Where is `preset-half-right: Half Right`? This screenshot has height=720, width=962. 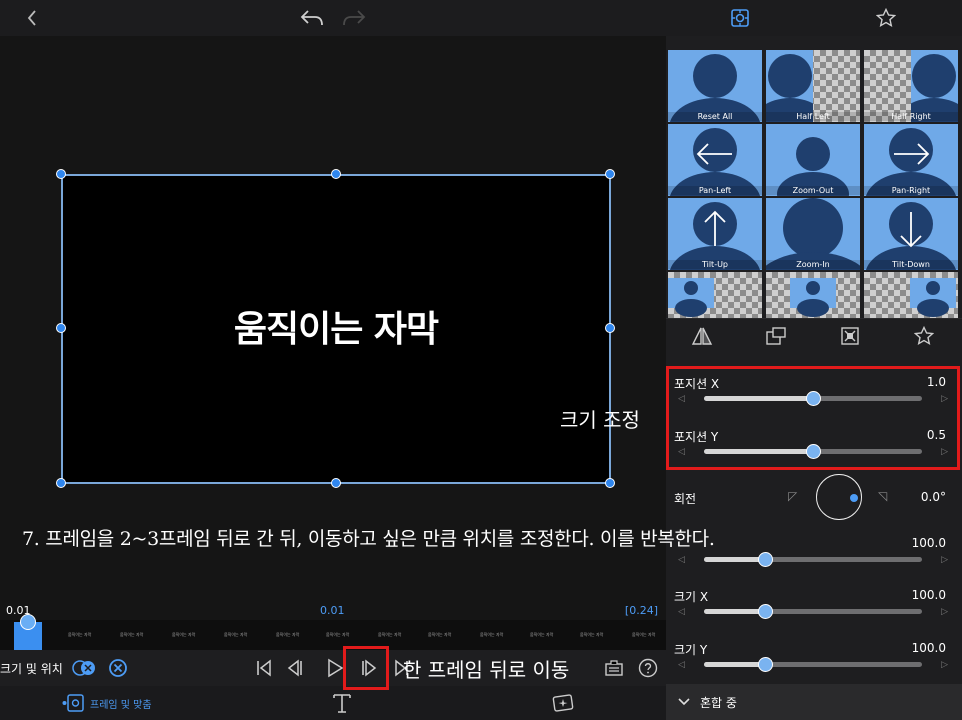 preset-half-right: Half Right is located at coordinates (911, 86).